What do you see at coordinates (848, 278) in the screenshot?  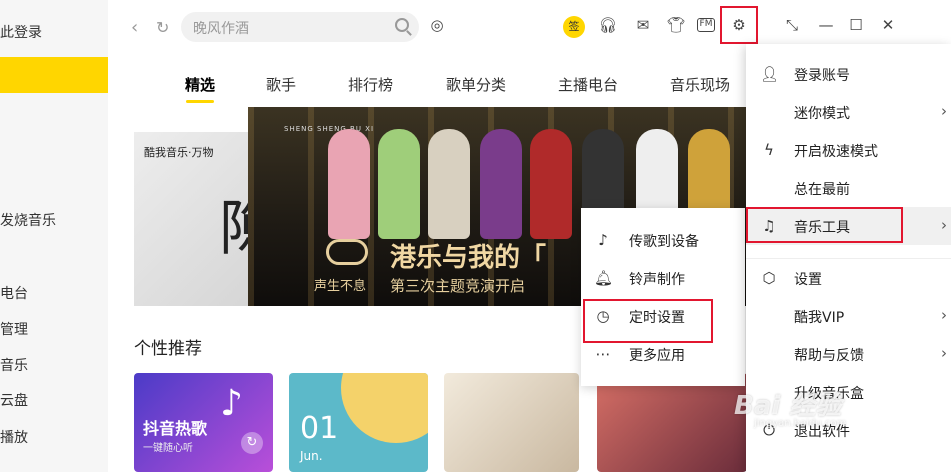 I see `menu-item-settings: ⬡ 设置` at bounding box center [848, 278].